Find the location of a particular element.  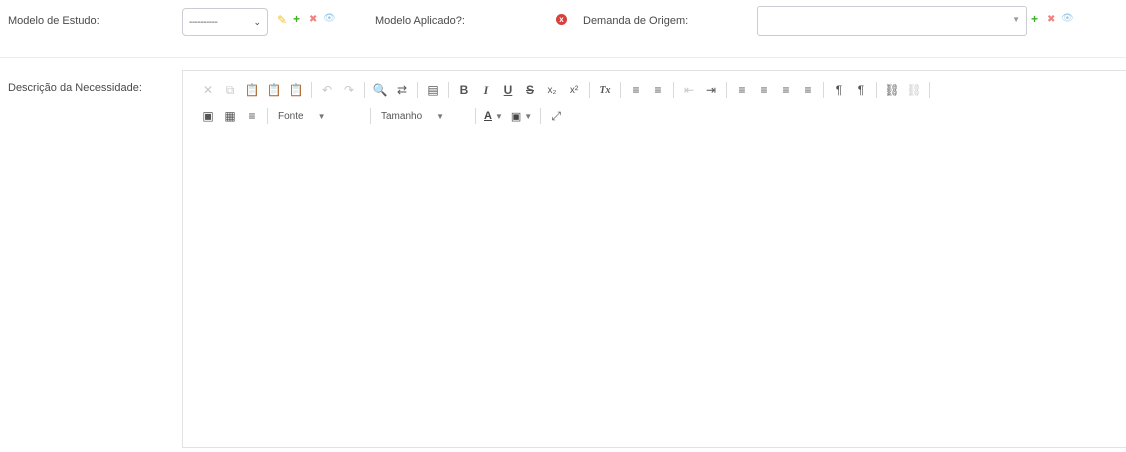

align-right-icon: ≡ is located at coordinates (786, 90).